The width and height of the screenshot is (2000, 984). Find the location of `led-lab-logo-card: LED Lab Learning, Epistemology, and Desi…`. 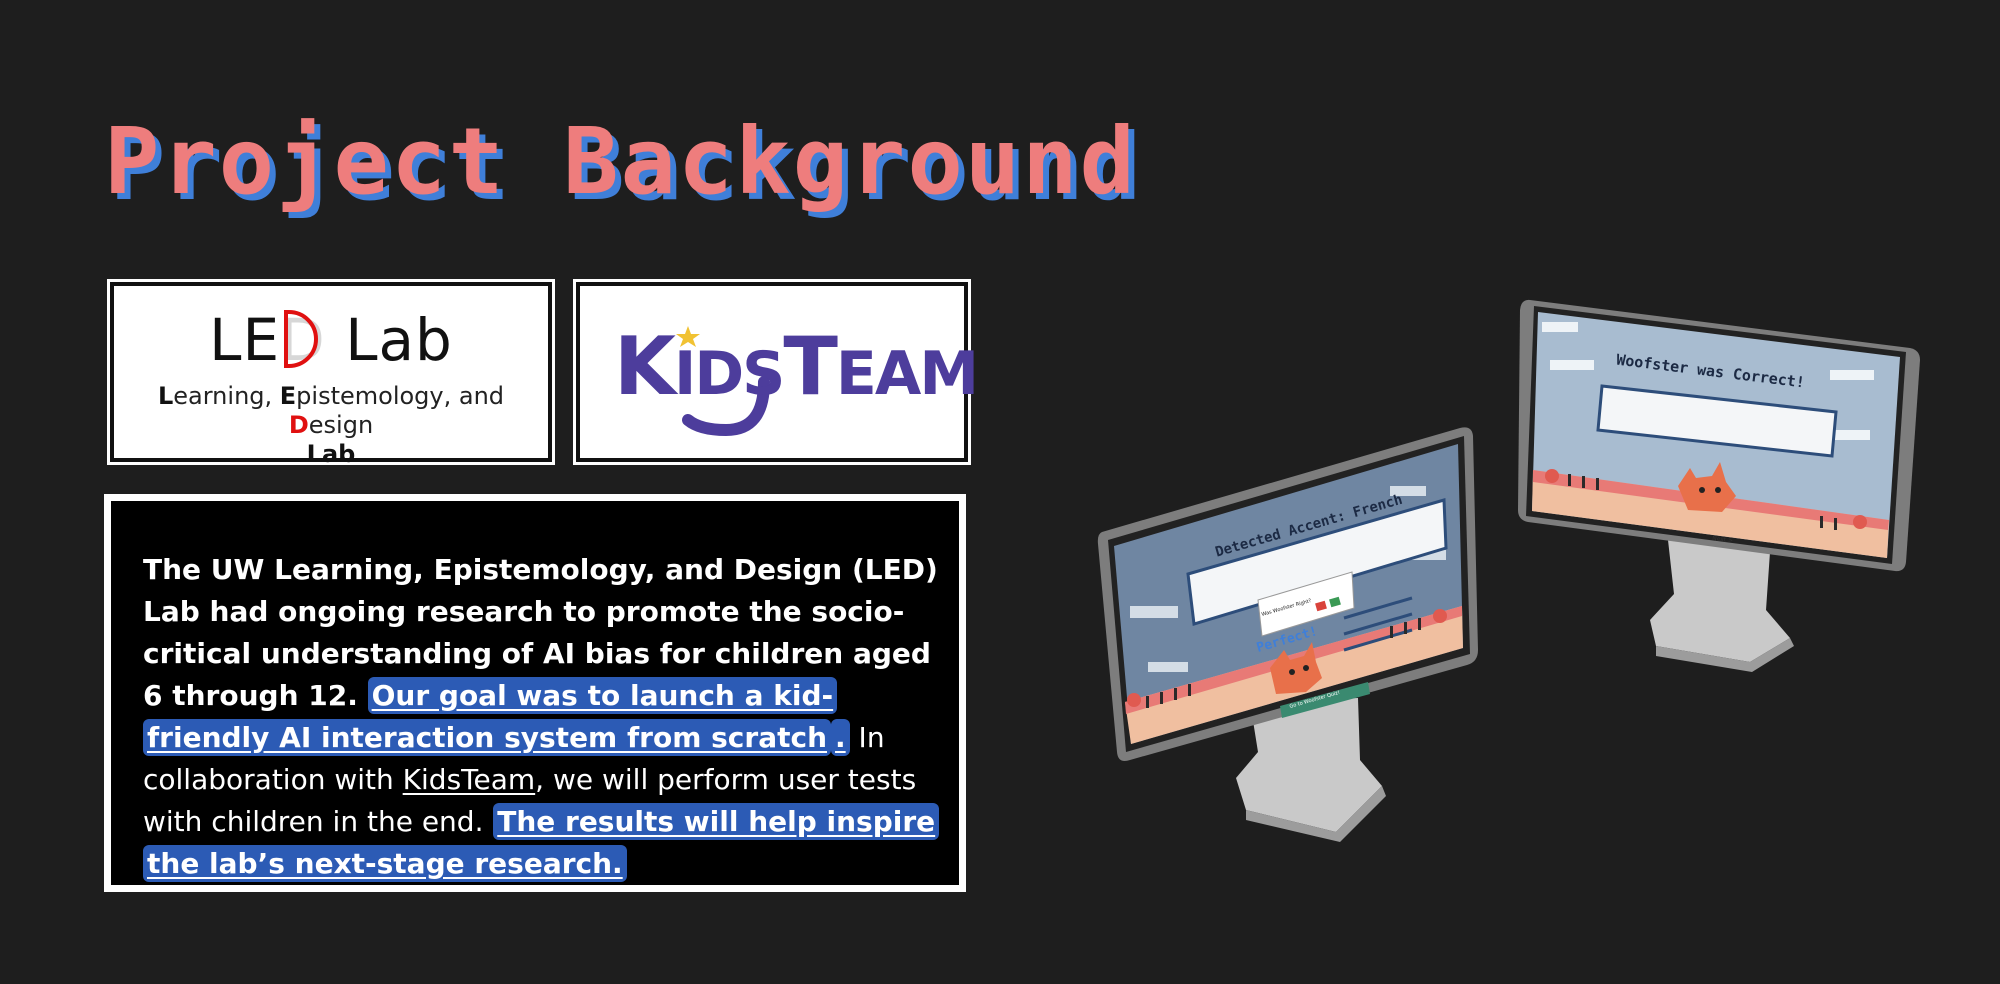

led-lab-logo-card: LED Lab Learning, Epistemology, and Desi… is located at coordinates (331, 375).